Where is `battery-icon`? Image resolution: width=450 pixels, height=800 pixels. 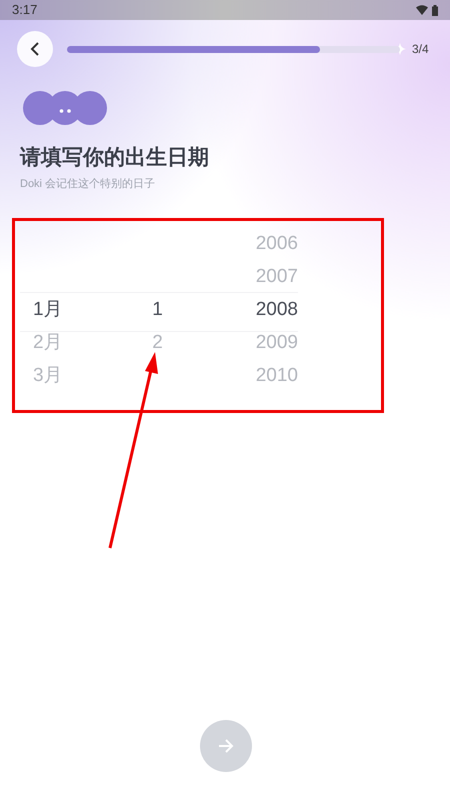 battery-icon is located at coordinates (435, 10).